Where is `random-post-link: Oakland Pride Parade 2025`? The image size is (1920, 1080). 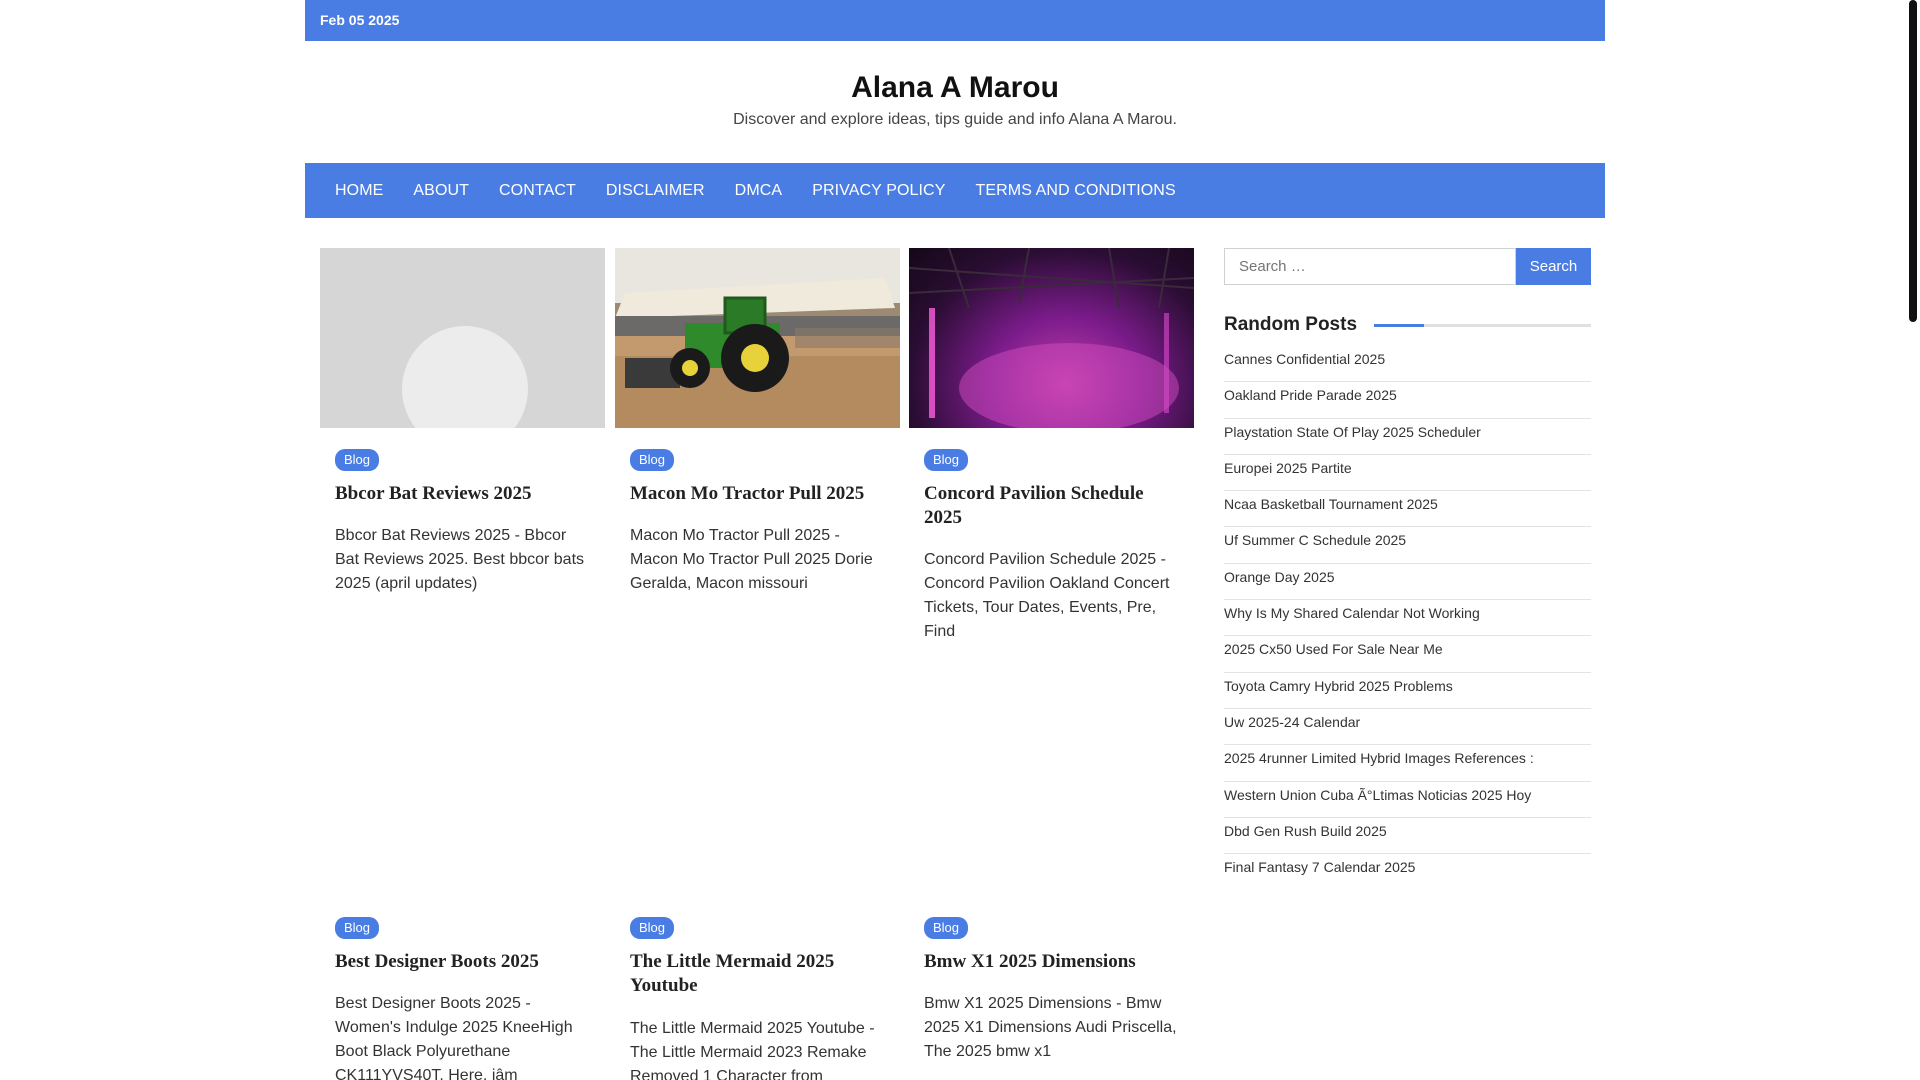
random-post-link: Oakland Pride Parade 2025 is located at coordinates (1407, 400).